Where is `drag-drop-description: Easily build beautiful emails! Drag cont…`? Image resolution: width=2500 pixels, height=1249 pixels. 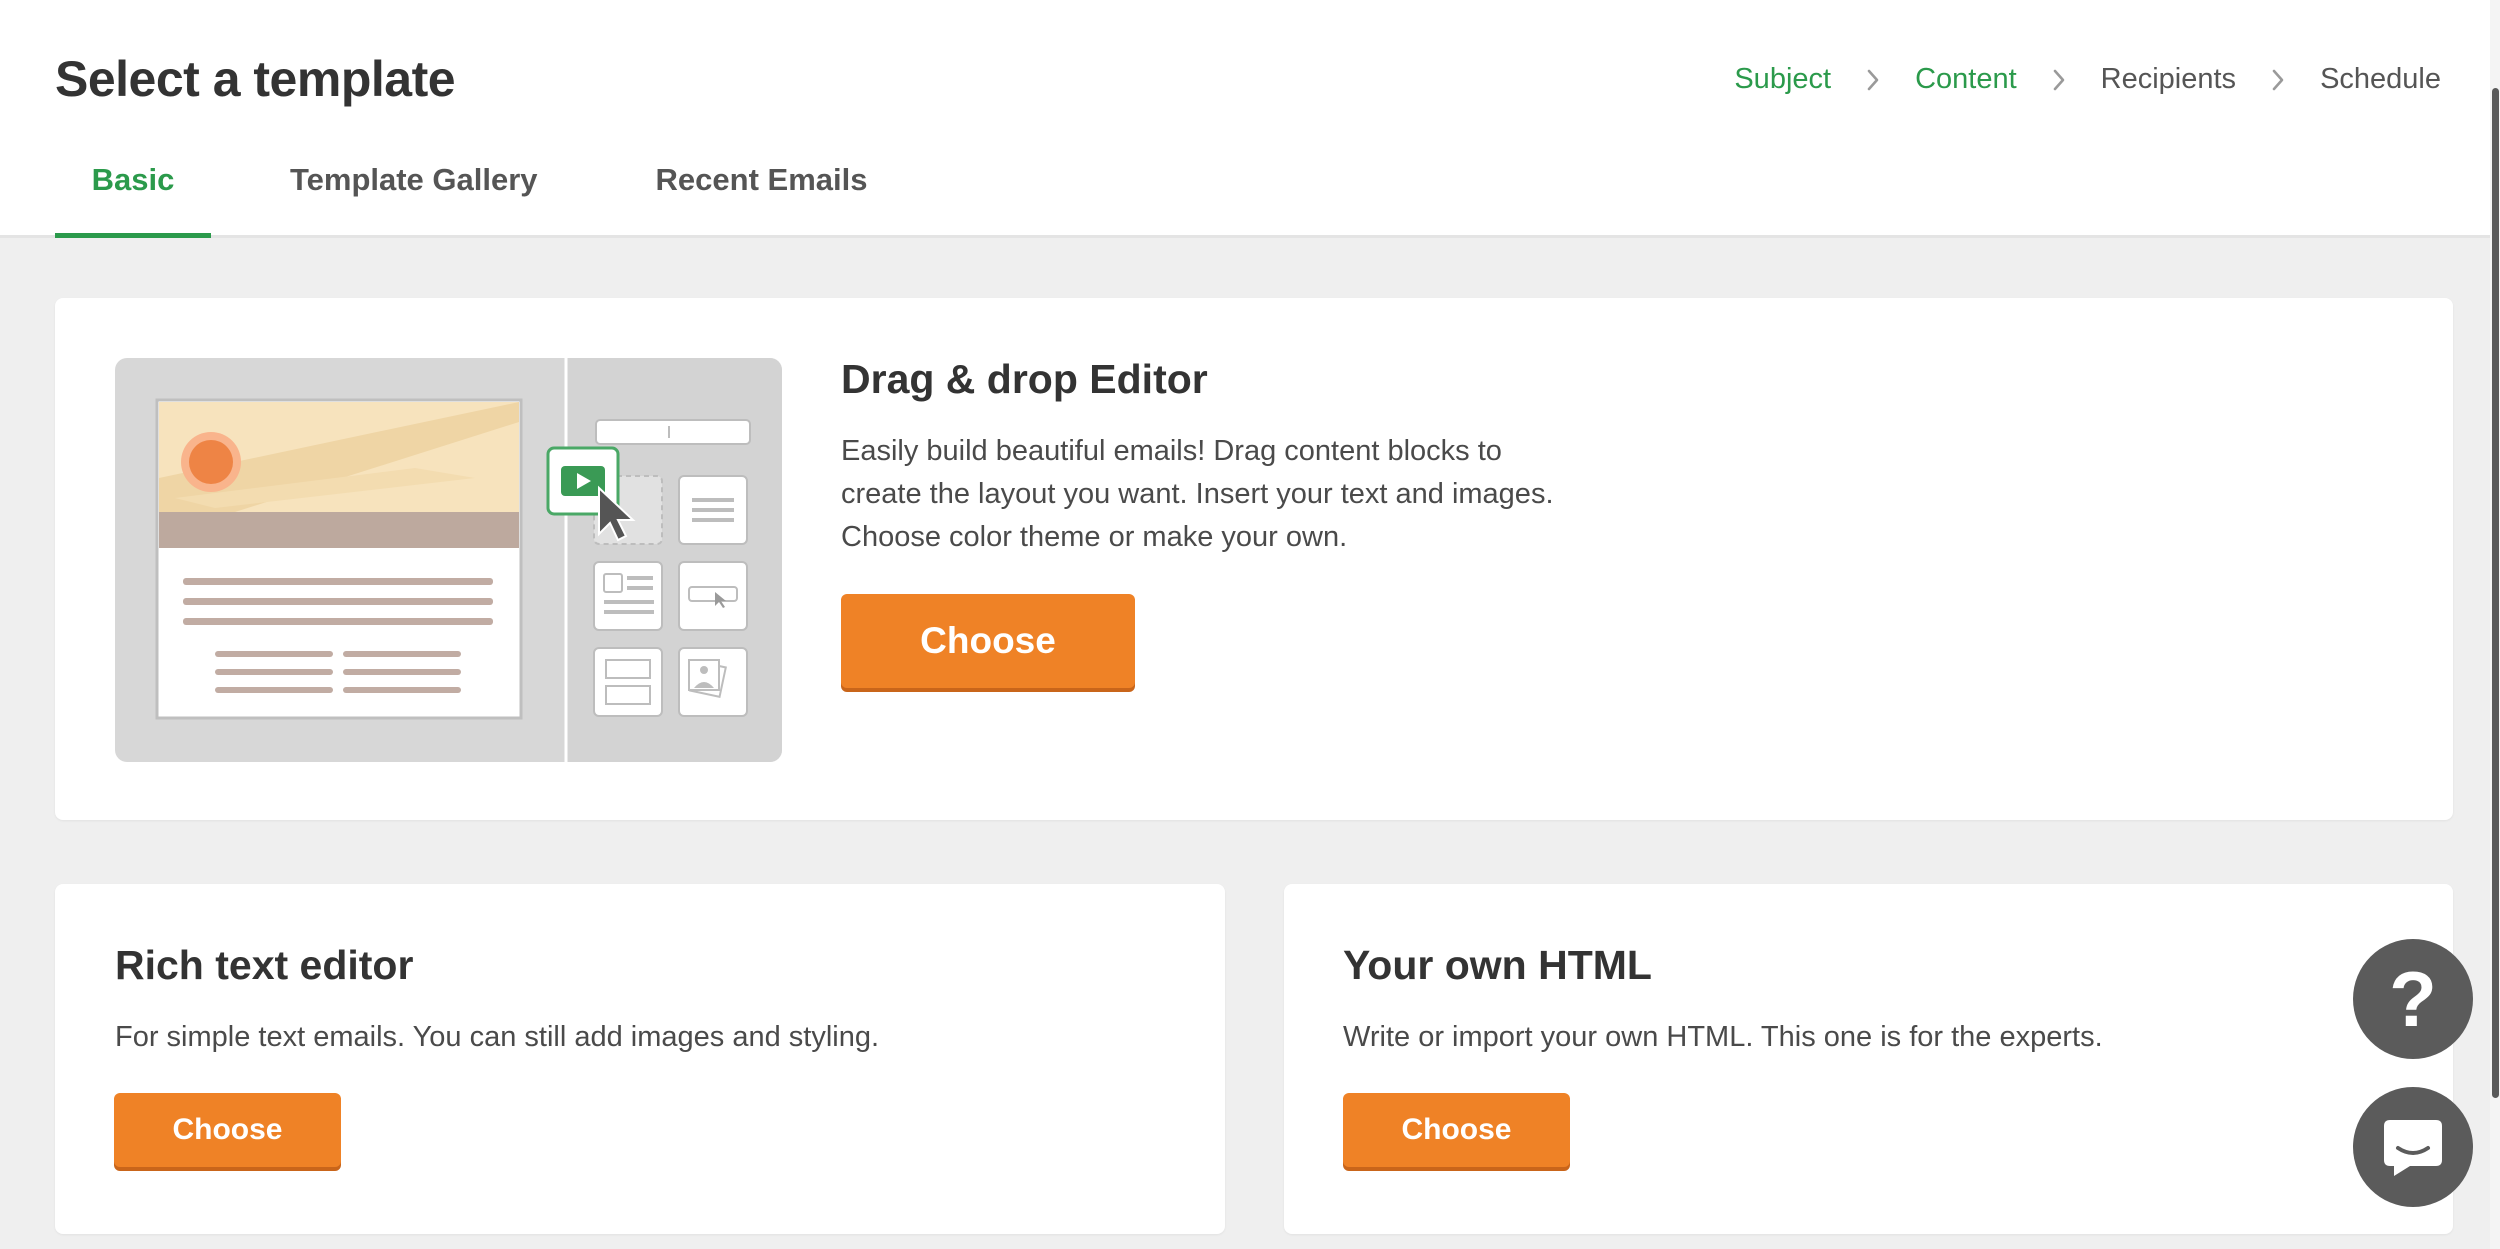
drag-drop-description: Easily build beautiful emails! Drag cont… is located at coordinates (1197, 494).